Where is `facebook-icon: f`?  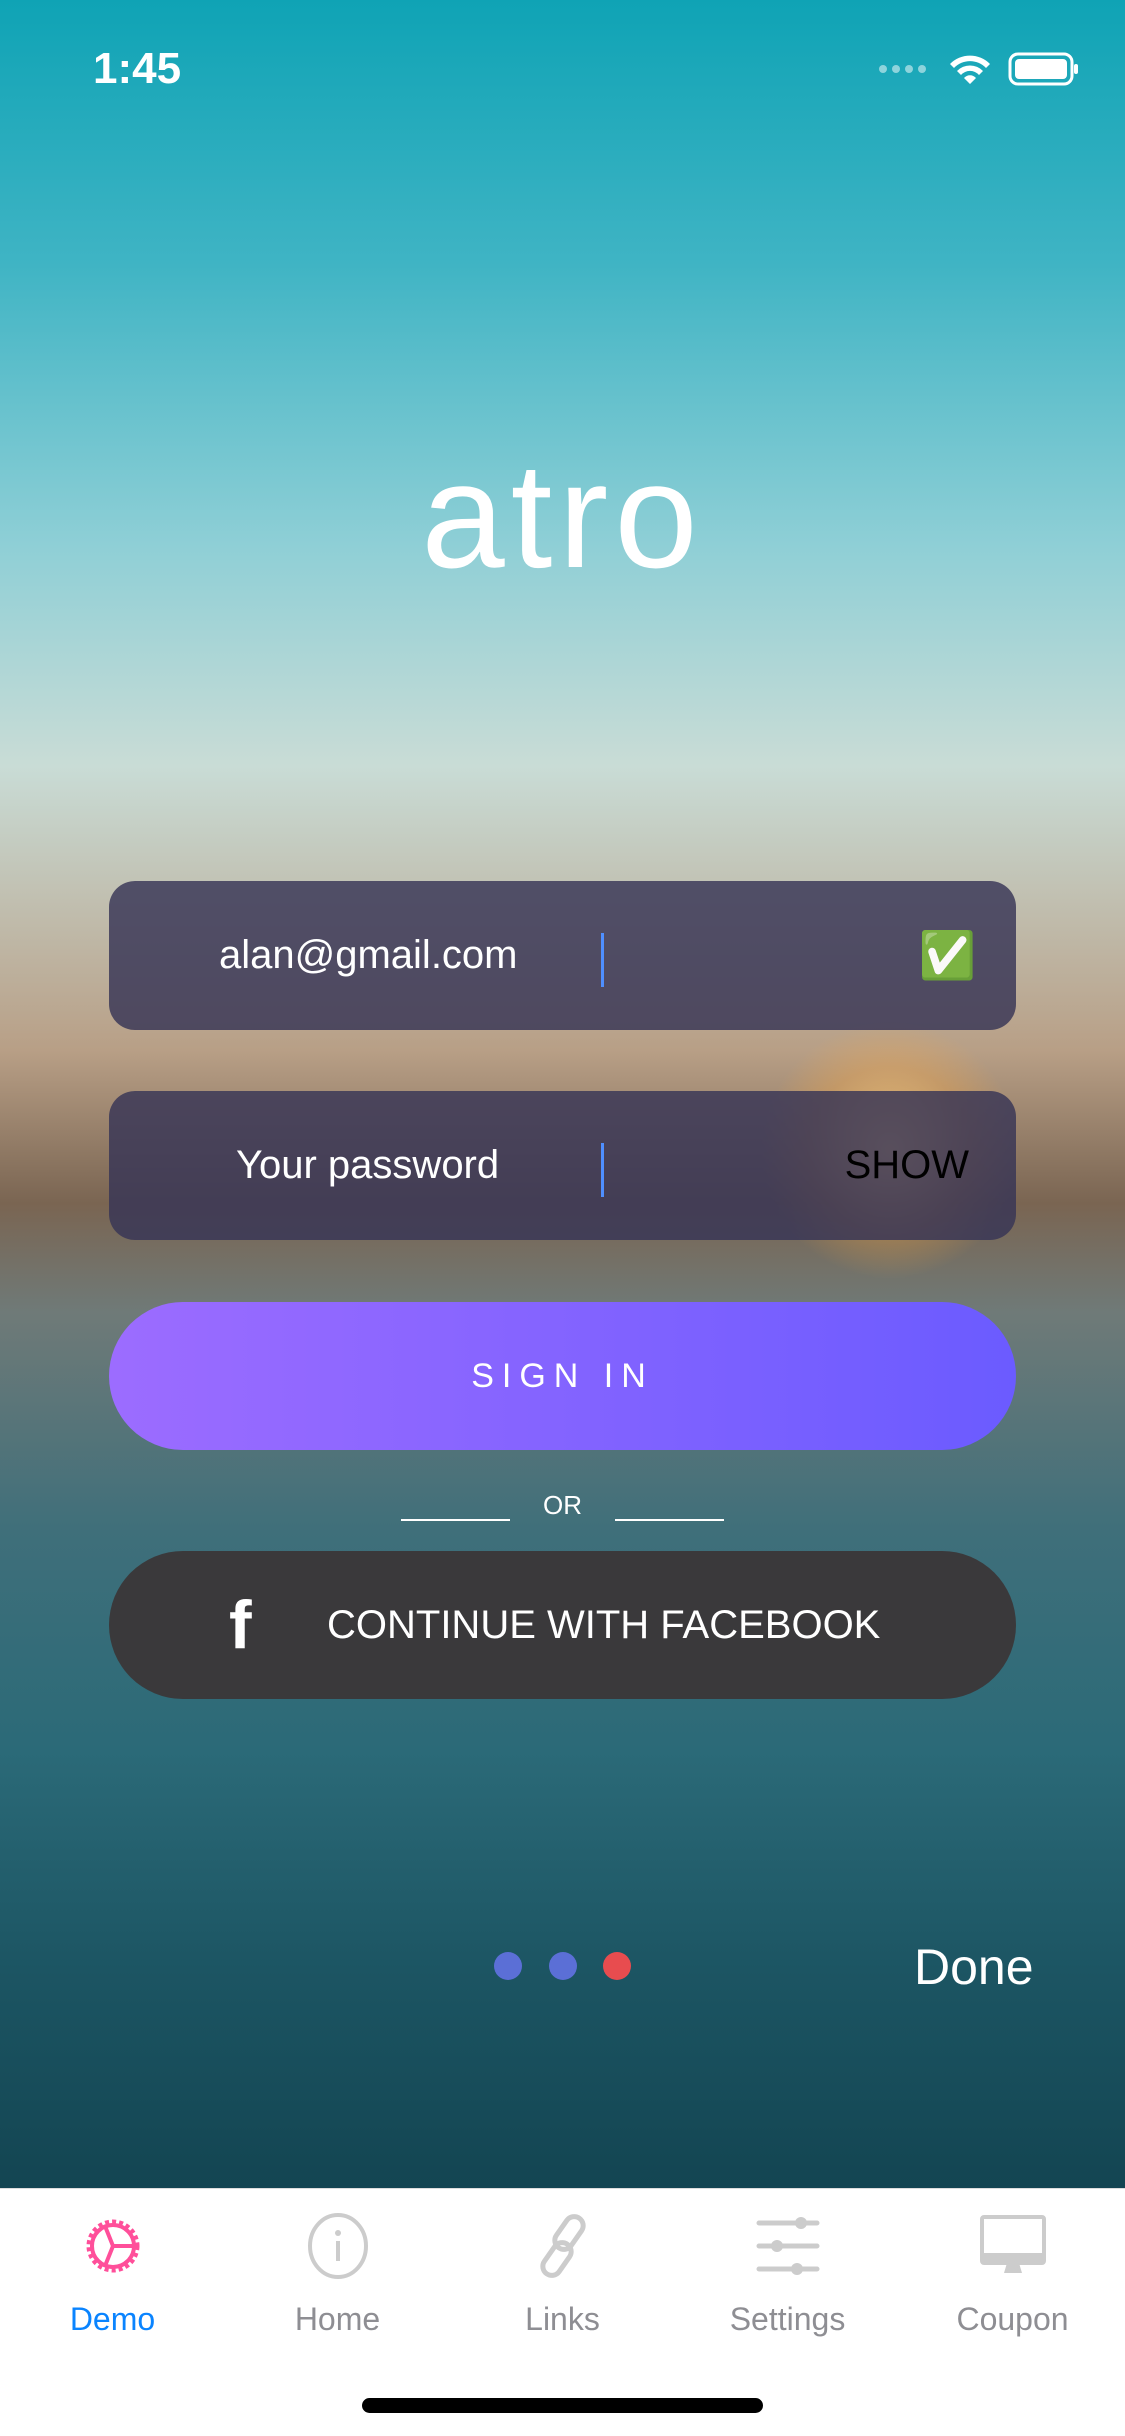
facebook-icon: f is located at coordinates (240, 1625).